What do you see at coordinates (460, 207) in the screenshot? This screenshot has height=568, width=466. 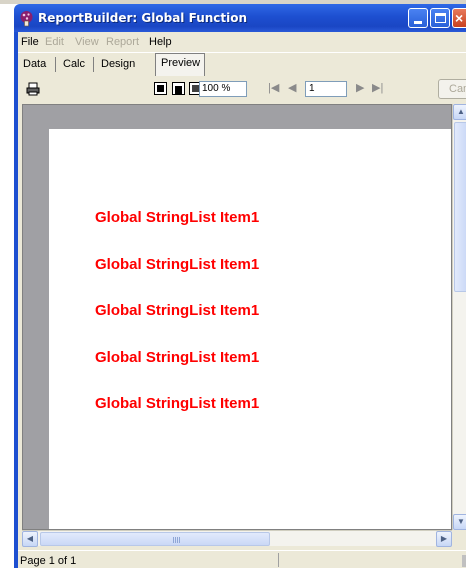 I see `vertical-scroll-thumb` at bounding box center [460, 207].